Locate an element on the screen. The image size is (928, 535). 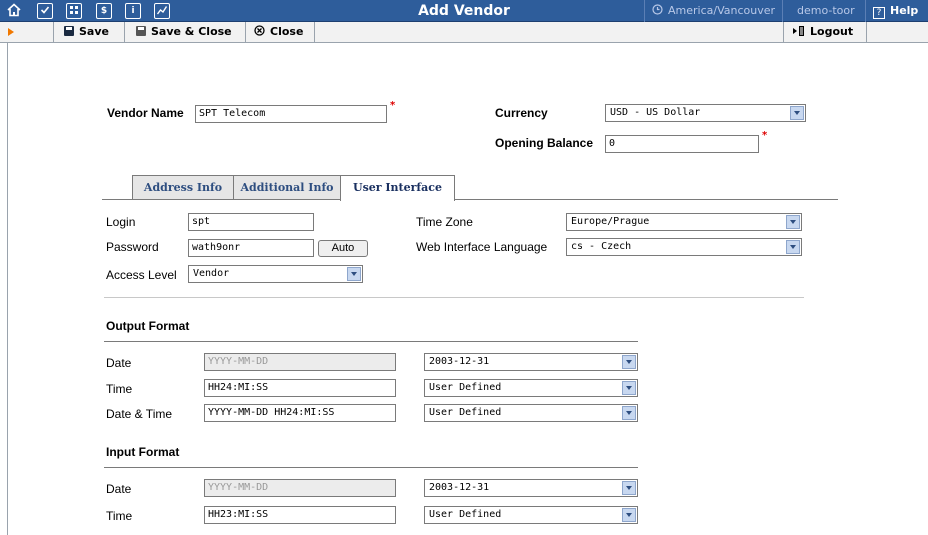
vendor-name-label: Vendor Name is located at coordinates (145, 113).